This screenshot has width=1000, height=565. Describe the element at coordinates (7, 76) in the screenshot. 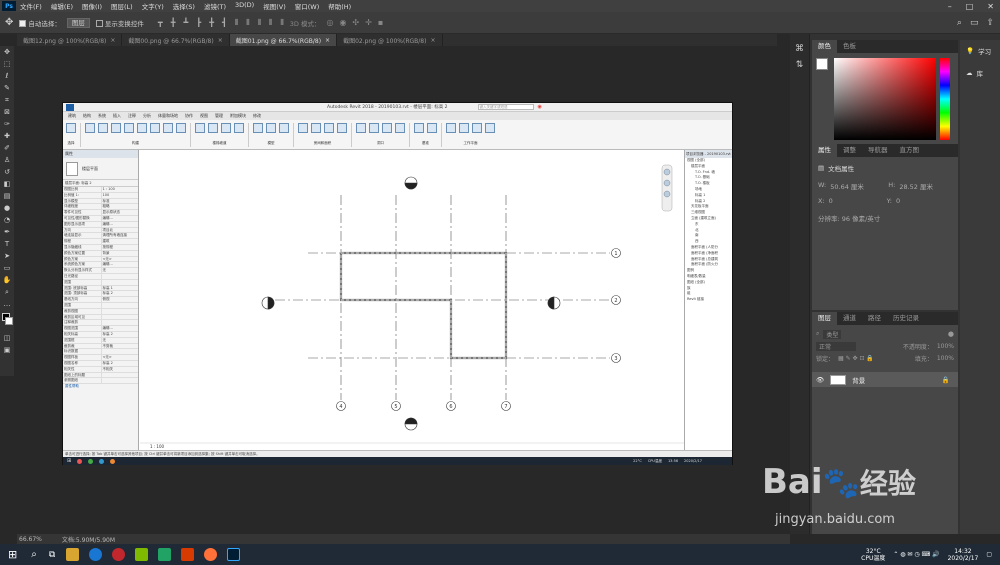

I see `lasso-tool-icon: ℓ` at that location.